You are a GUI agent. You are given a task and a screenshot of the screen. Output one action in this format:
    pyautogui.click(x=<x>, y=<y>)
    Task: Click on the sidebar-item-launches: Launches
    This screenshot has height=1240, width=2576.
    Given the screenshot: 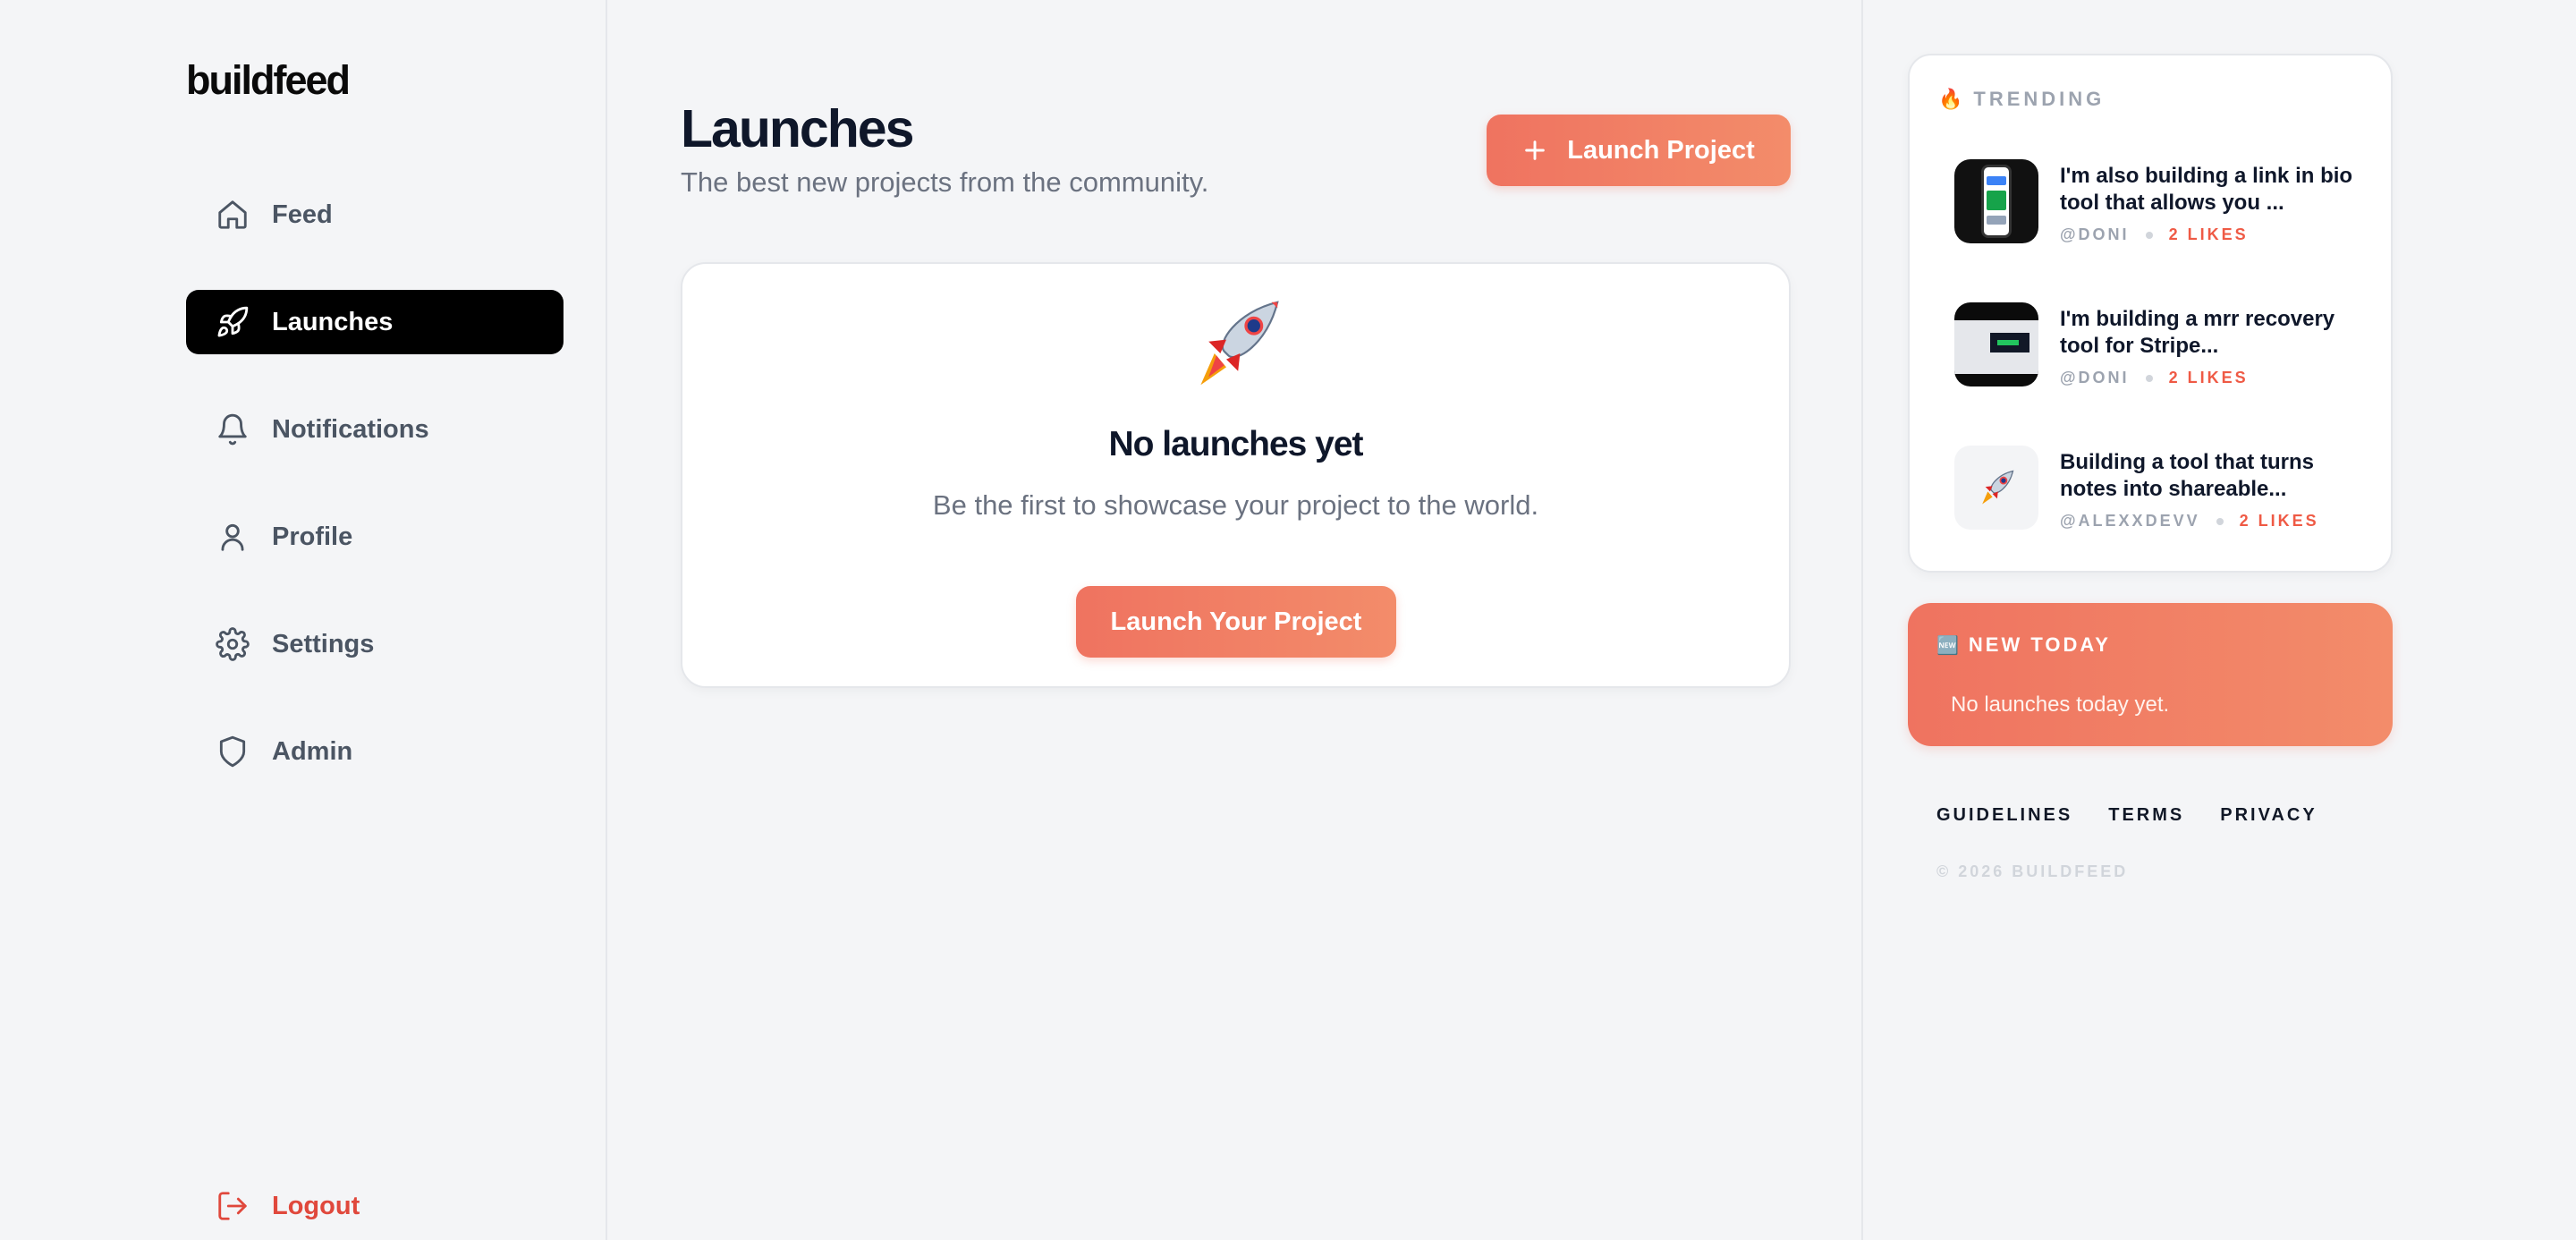 What is the action you would take?
    pyautogui.click(x=375, y=322)
    